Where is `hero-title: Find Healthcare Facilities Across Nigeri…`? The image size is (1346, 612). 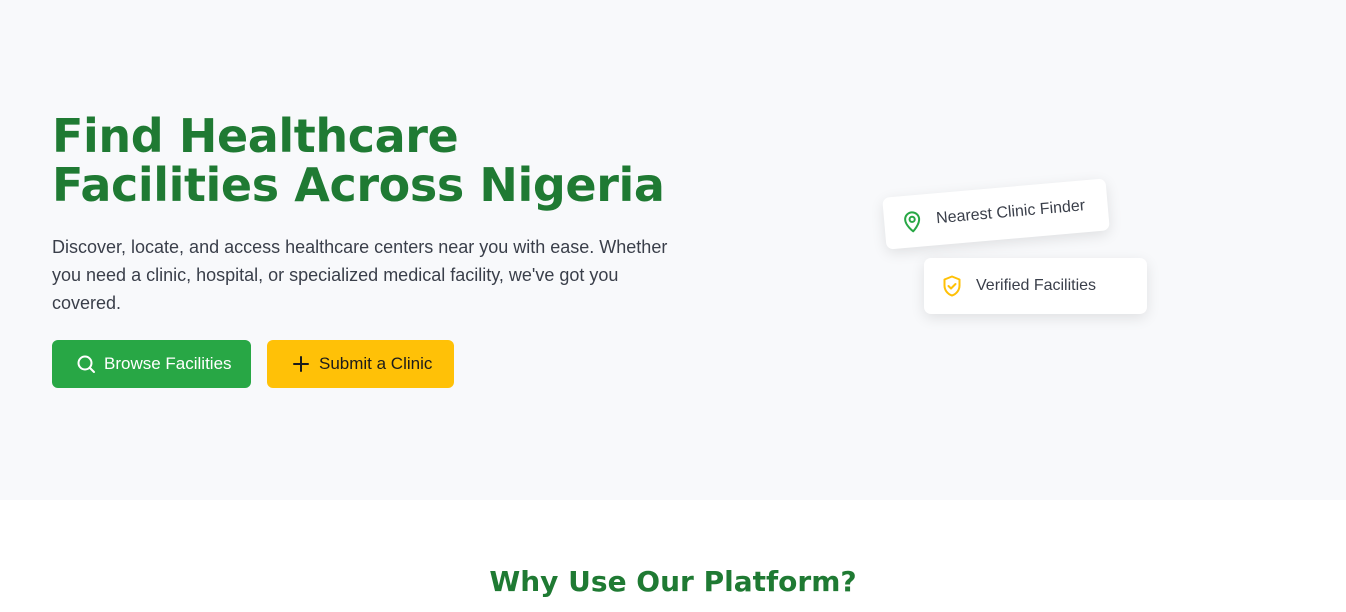
hero-title: Find Healthcare Facilities Across Nigeri… is located at coordinates (358, 160).